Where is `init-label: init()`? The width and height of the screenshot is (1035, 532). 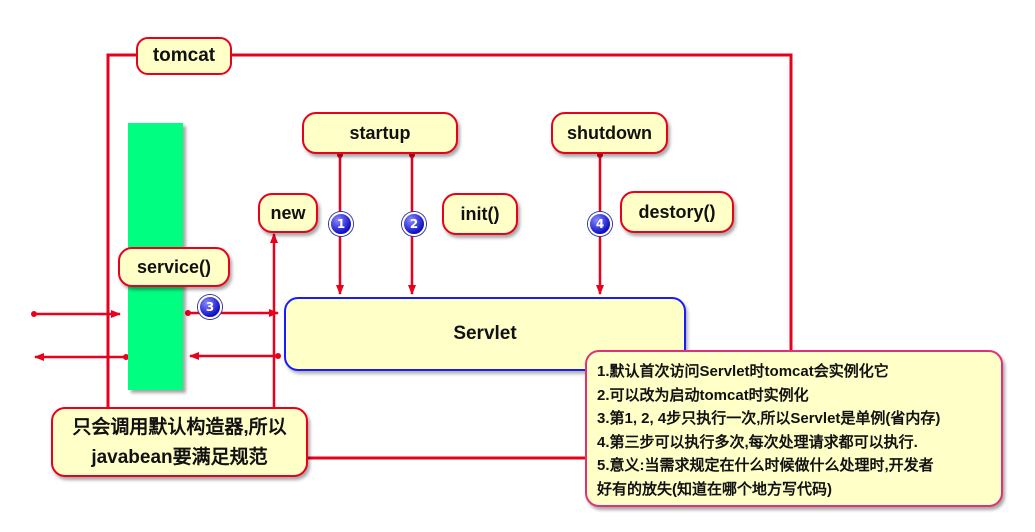
init-label: init() is located at coordinates (480, 213).